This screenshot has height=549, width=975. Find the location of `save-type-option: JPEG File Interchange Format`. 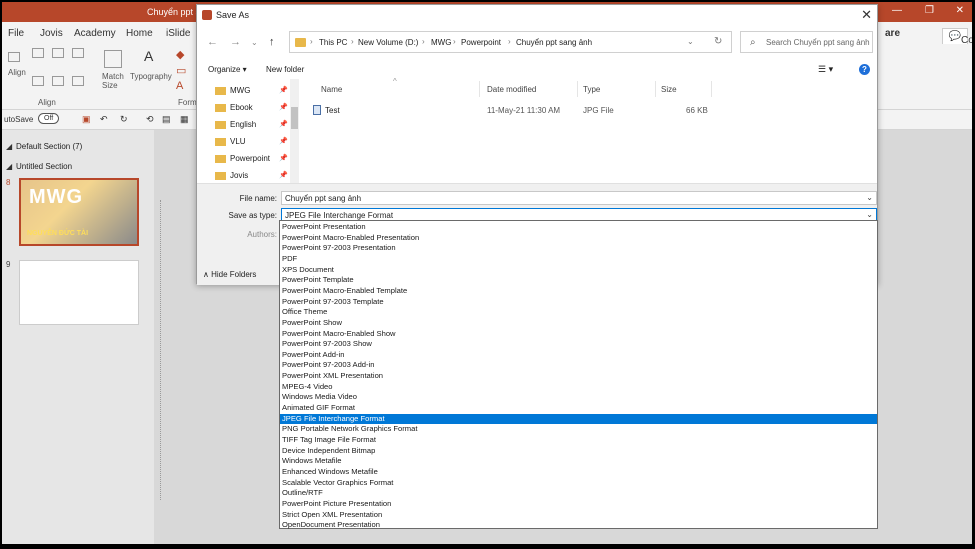

save-type-option: JPEG File Interchange Format is located at coordinates (578, 419).